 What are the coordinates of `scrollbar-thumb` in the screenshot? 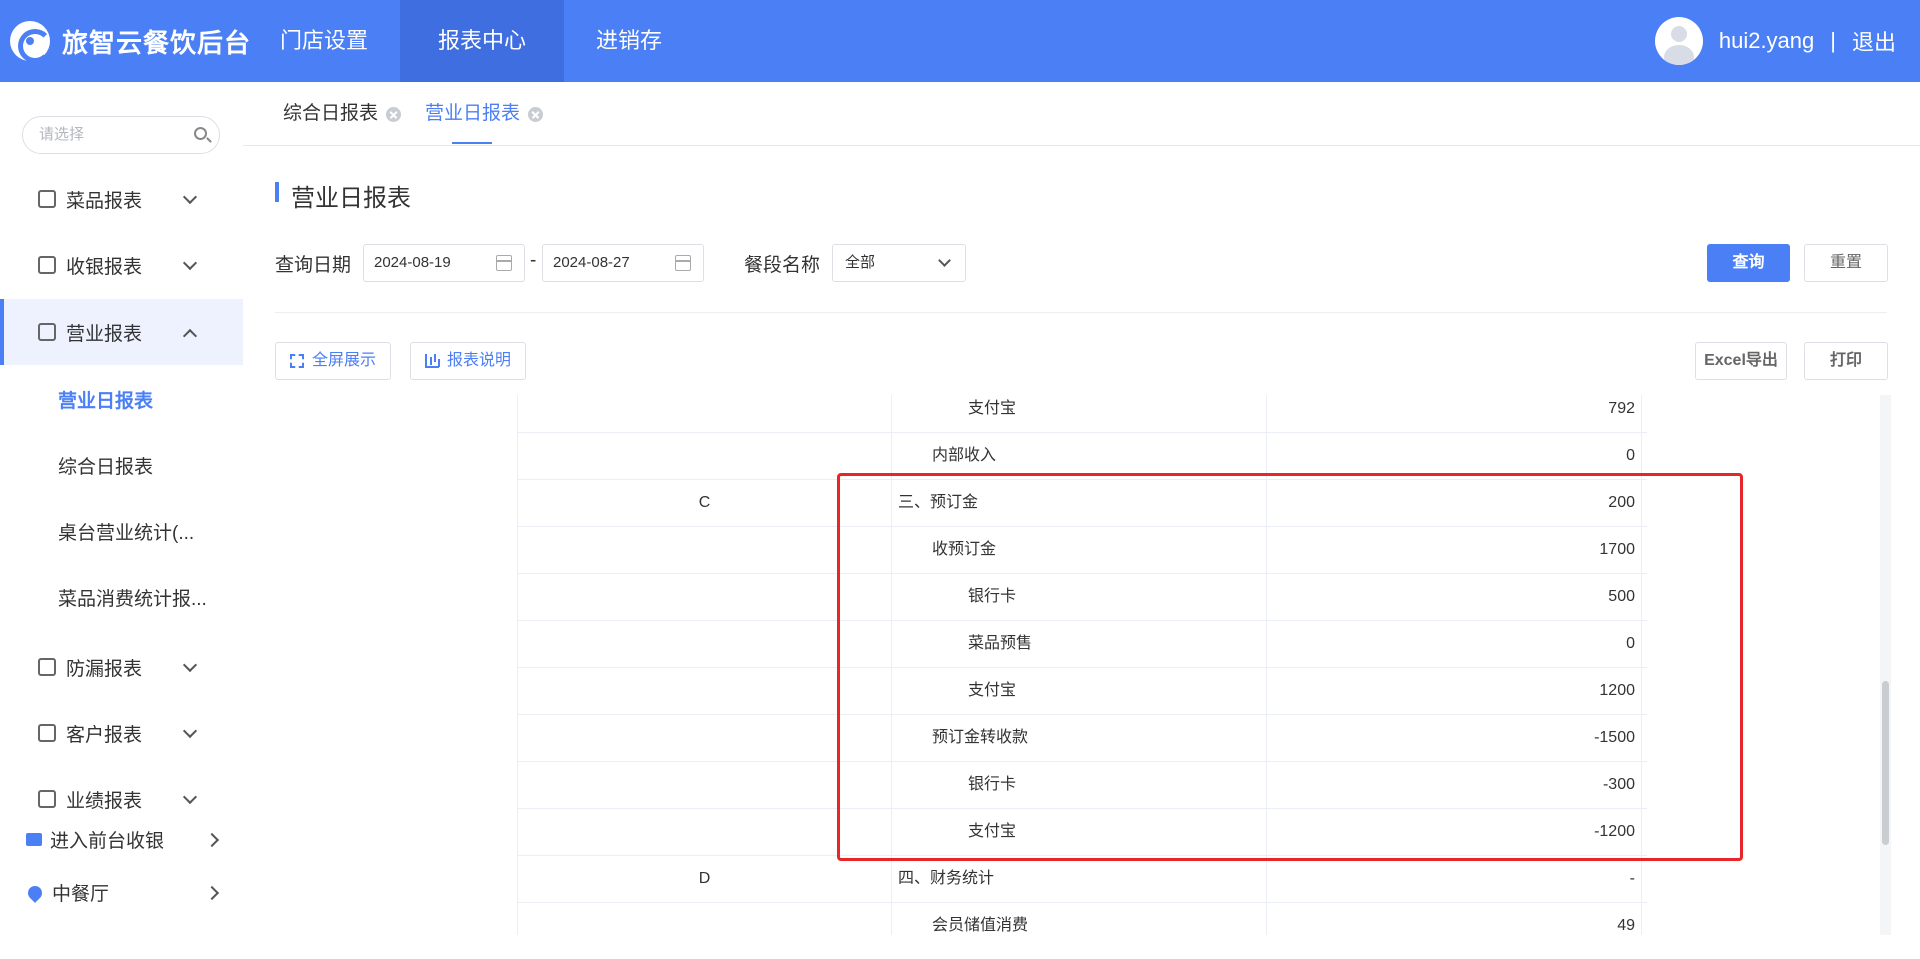 It's located at (1885, 763).